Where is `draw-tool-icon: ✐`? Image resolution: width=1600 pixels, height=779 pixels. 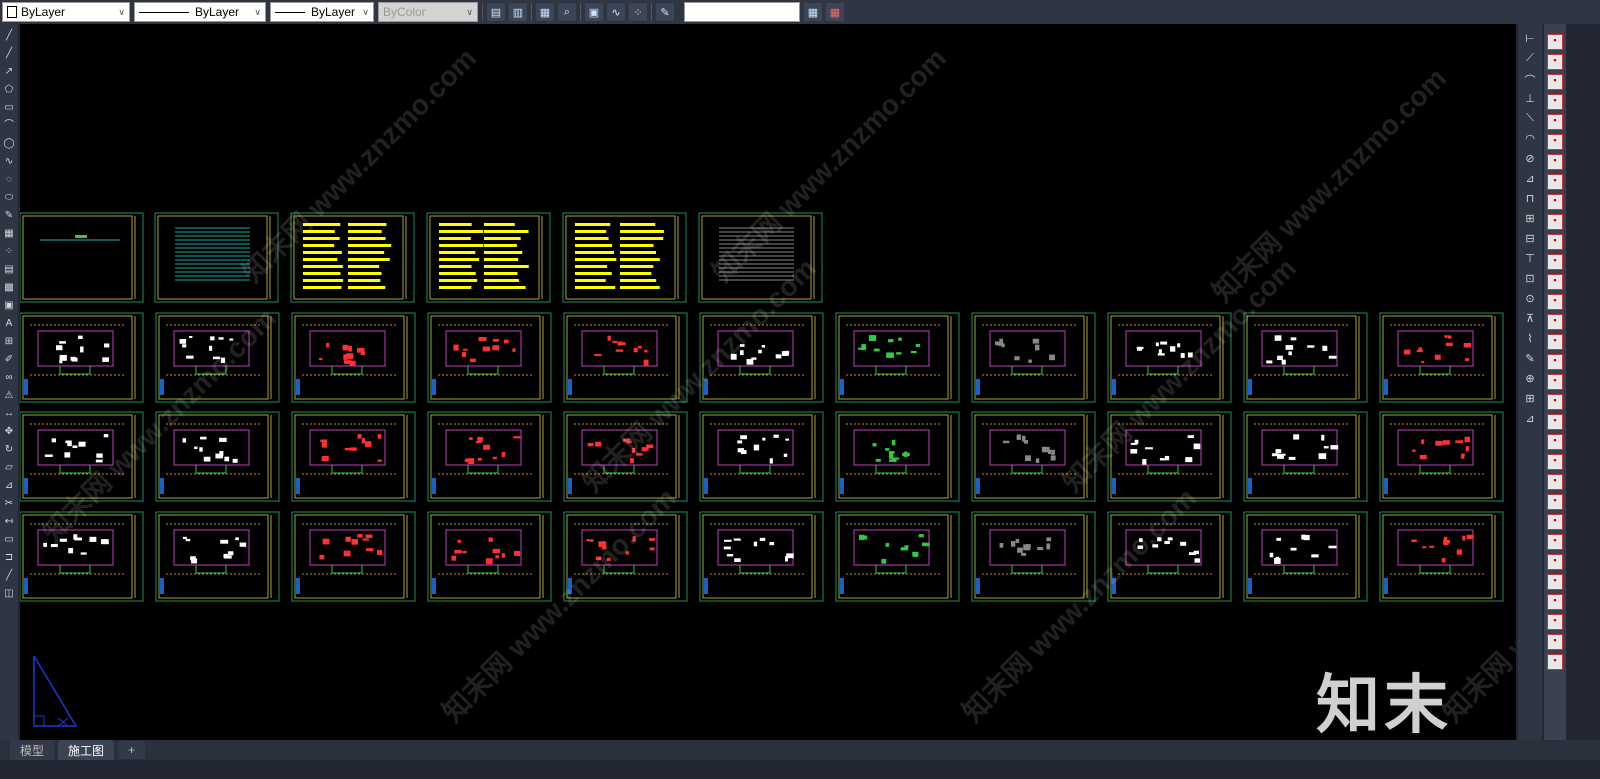
draw-tool-icon: ✐ is located at coordinates (9, 359).